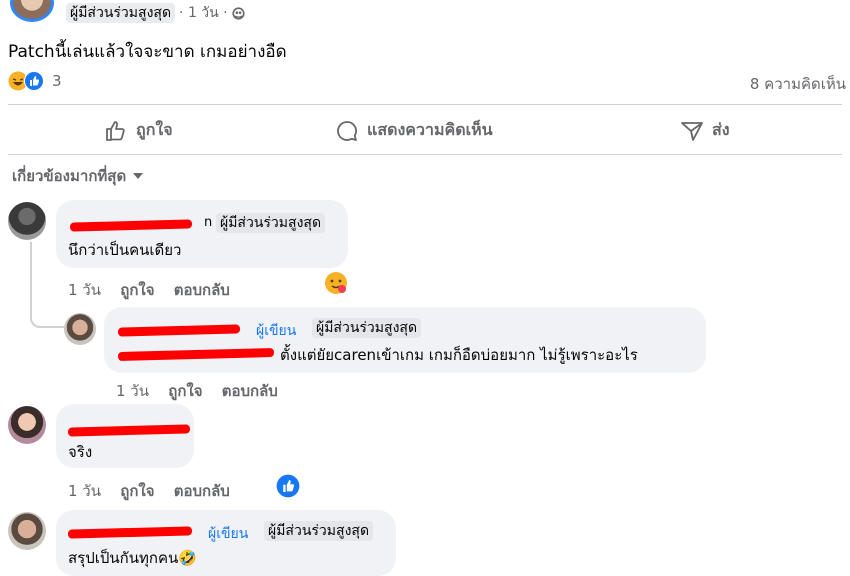  Describe the element at coordinates (271, 223) in the screenshot. I see `comment-1-badge: ผู้มีส่วนร่วมสูงสุด` at that location.